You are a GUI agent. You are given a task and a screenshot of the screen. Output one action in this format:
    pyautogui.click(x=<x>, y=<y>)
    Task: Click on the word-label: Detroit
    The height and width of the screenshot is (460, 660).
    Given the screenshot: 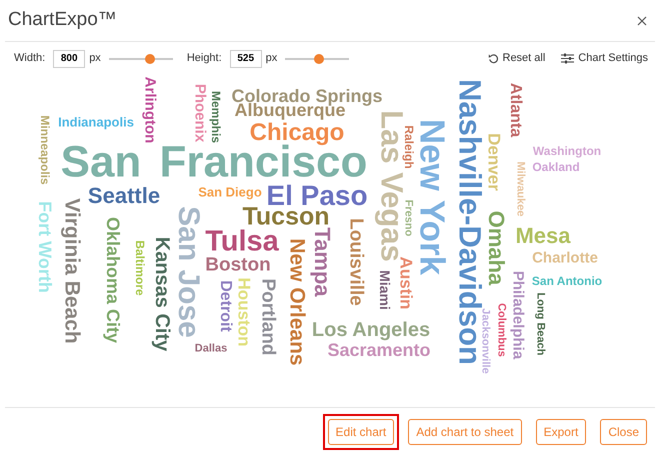 What is the action you would take?
    pyautogui.click(x=225, y=306)
    